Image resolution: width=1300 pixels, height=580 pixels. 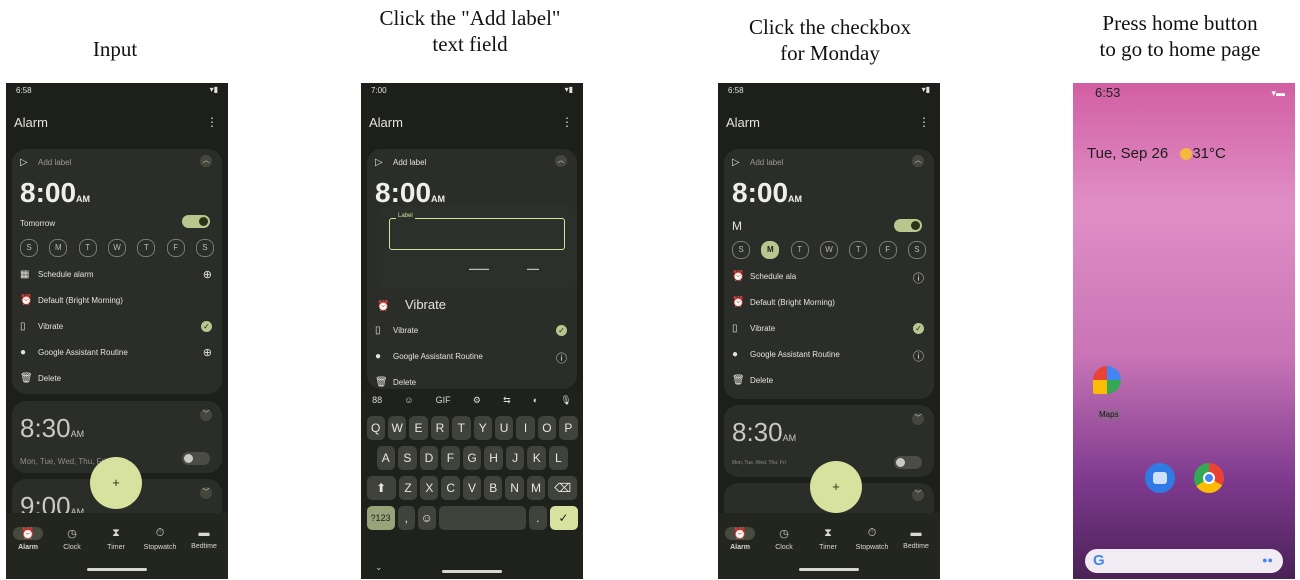 What do you see at coordinates (429, 488) in the screenshot?
I see `key-x: X` at bounding box center [429, 488].